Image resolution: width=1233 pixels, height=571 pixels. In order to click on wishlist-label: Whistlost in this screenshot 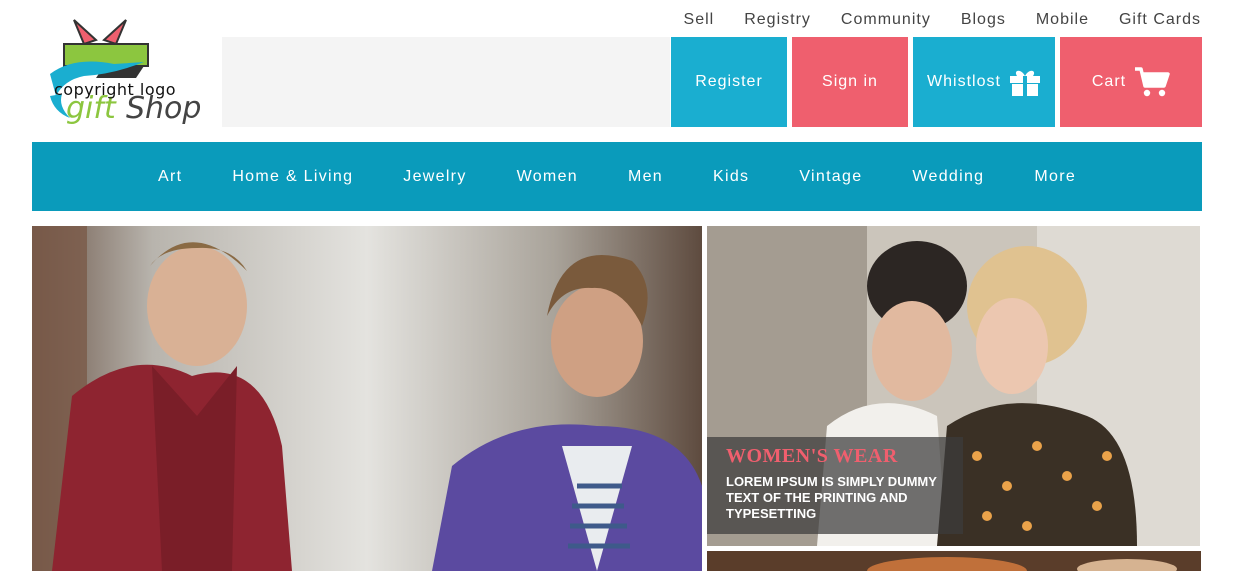, I will do `click(964, 81)`.